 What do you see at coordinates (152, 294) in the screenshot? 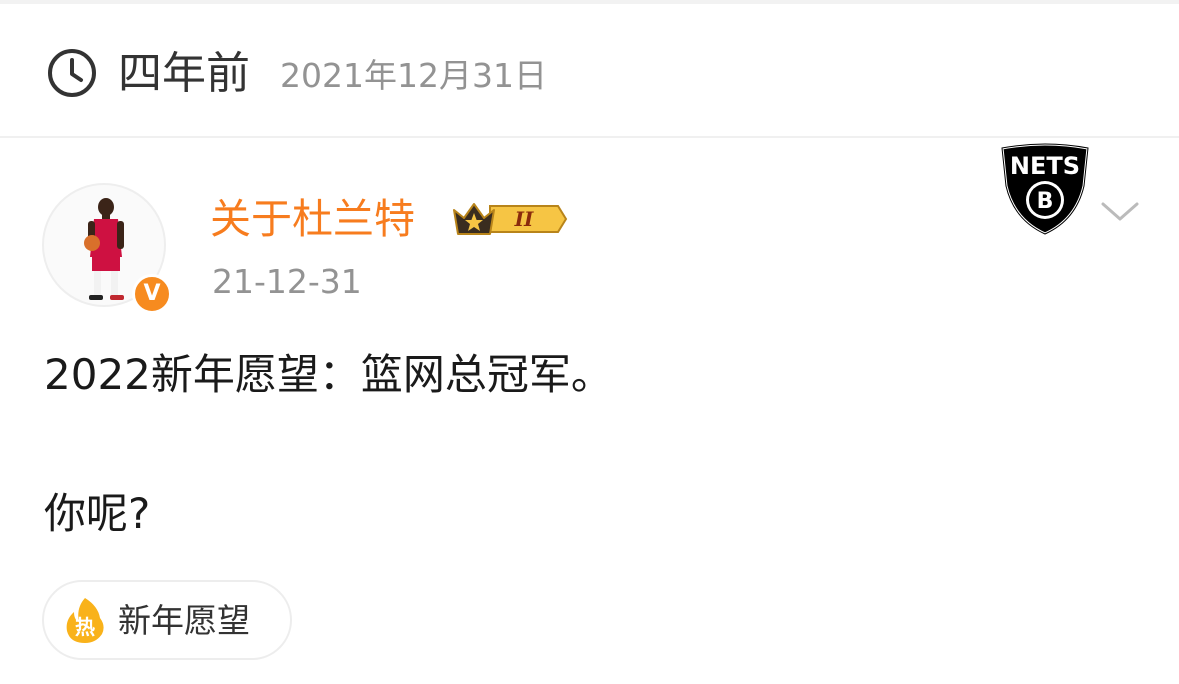
I see `verified-badge: V` at bounding box center [152, 294].